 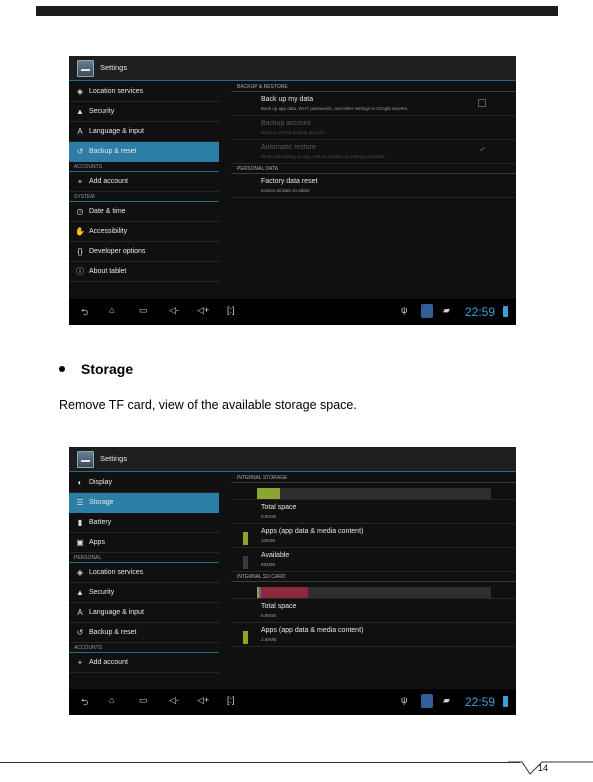 I want to click on system-header: SYSTEM, so click(x=144, y=197).